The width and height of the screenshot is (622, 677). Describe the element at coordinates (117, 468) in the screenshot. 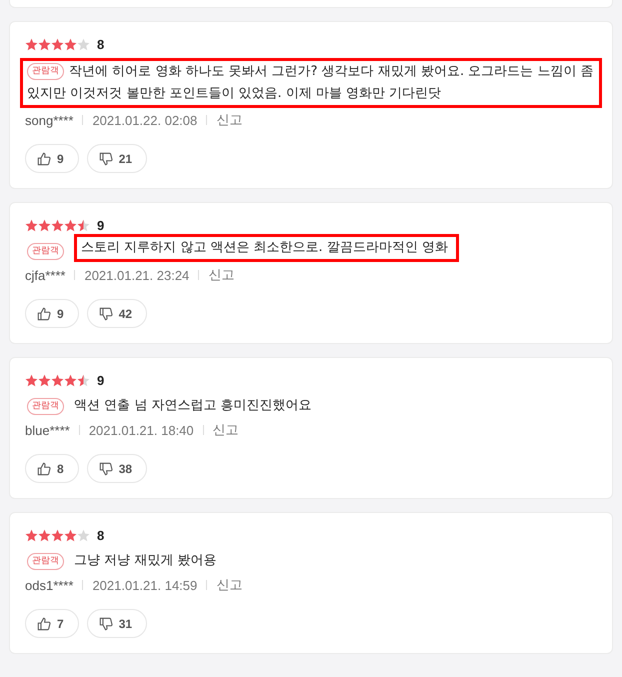

I see `dislike-button: 38` at that location.